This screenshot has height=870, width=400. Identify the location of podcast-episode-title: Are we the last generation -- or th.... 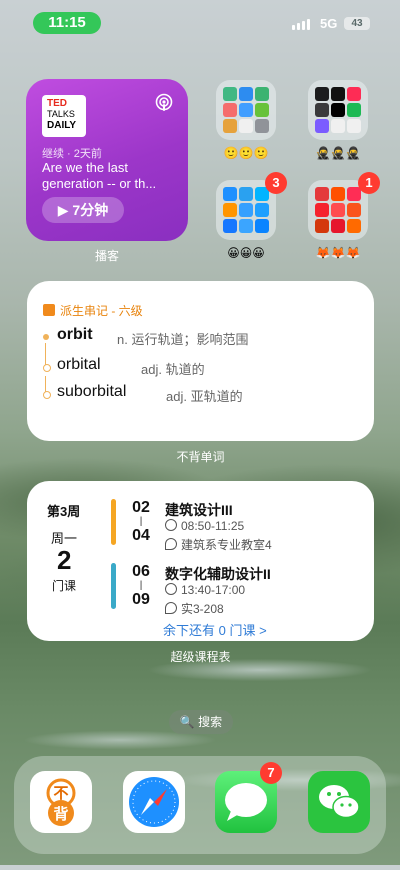
(99, 175).